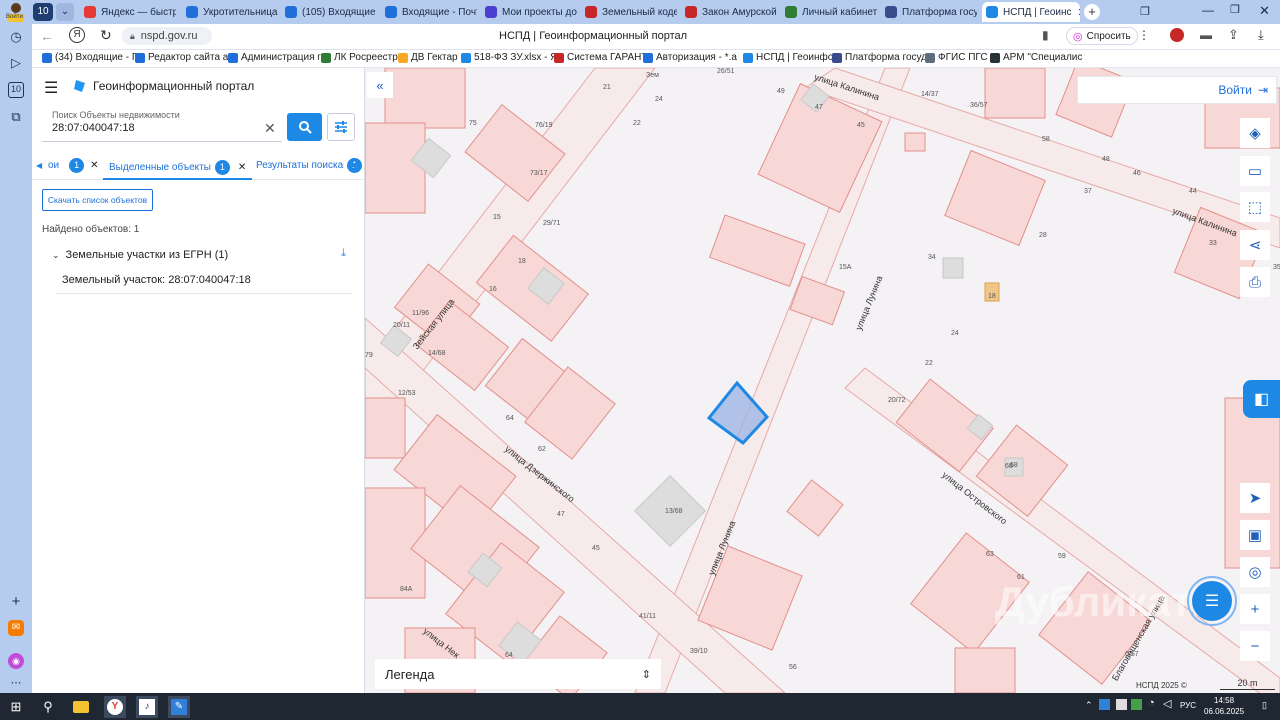 This screenshot has width=1280, height=720. What do you see at coordinates (81, 707) in the screenshot?
I see `file-explorer-icon` at bounding box center [81, 707].